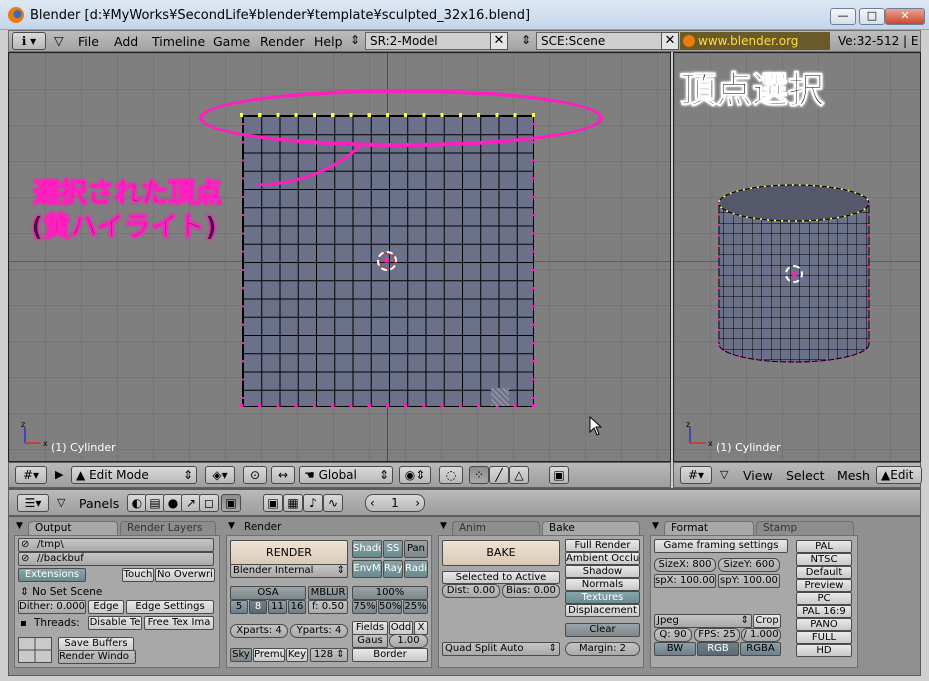 The image size is (929, 681). I want to click on bake-textures: Textures, so click(602, 597).